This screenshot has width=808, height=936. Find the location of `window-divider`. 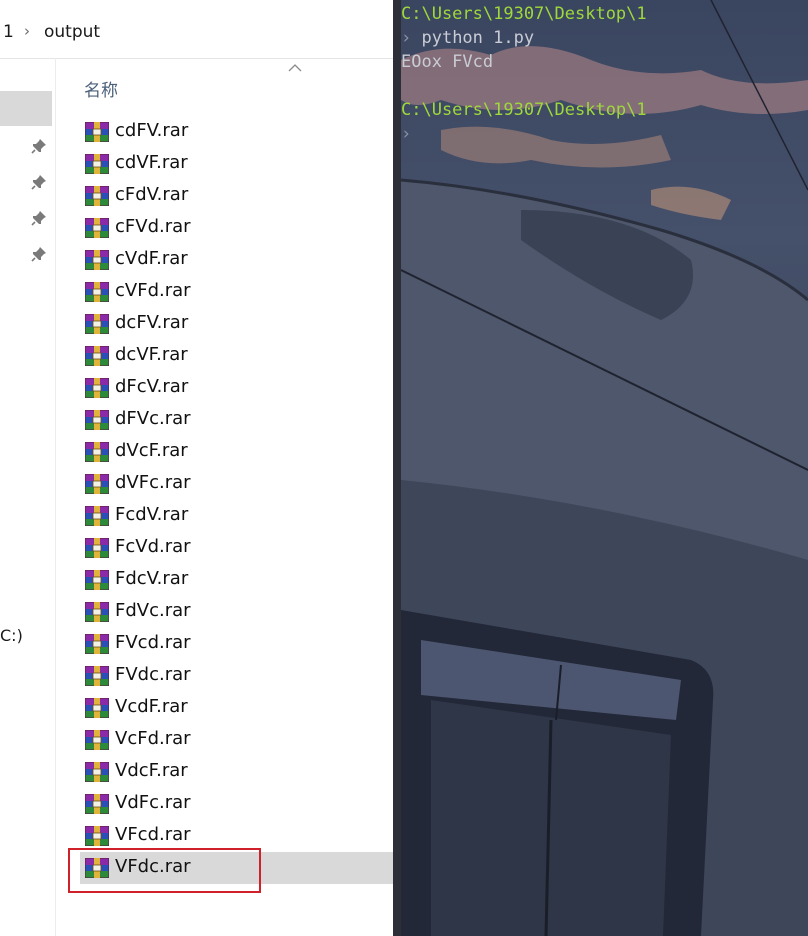

window-divider is located at coordinates (397, 468).